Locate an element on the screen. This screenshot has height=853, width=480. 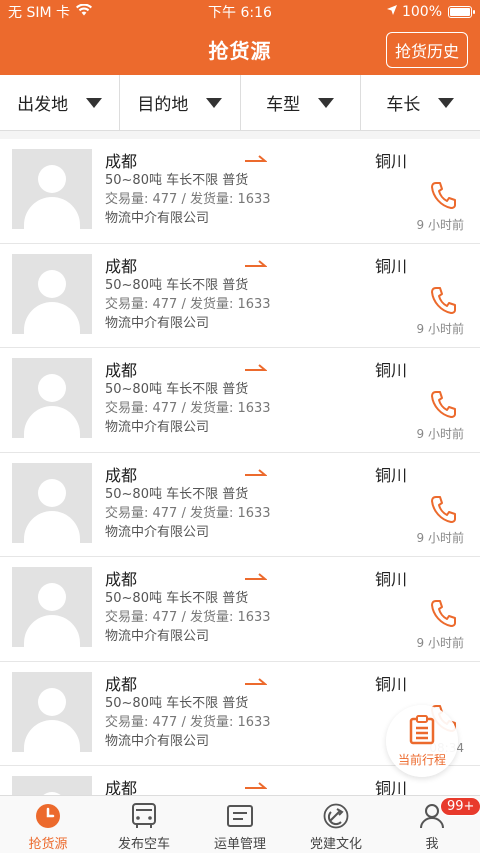
tab-waybill-management: 运单管理 is located at coordinates (240, 824).